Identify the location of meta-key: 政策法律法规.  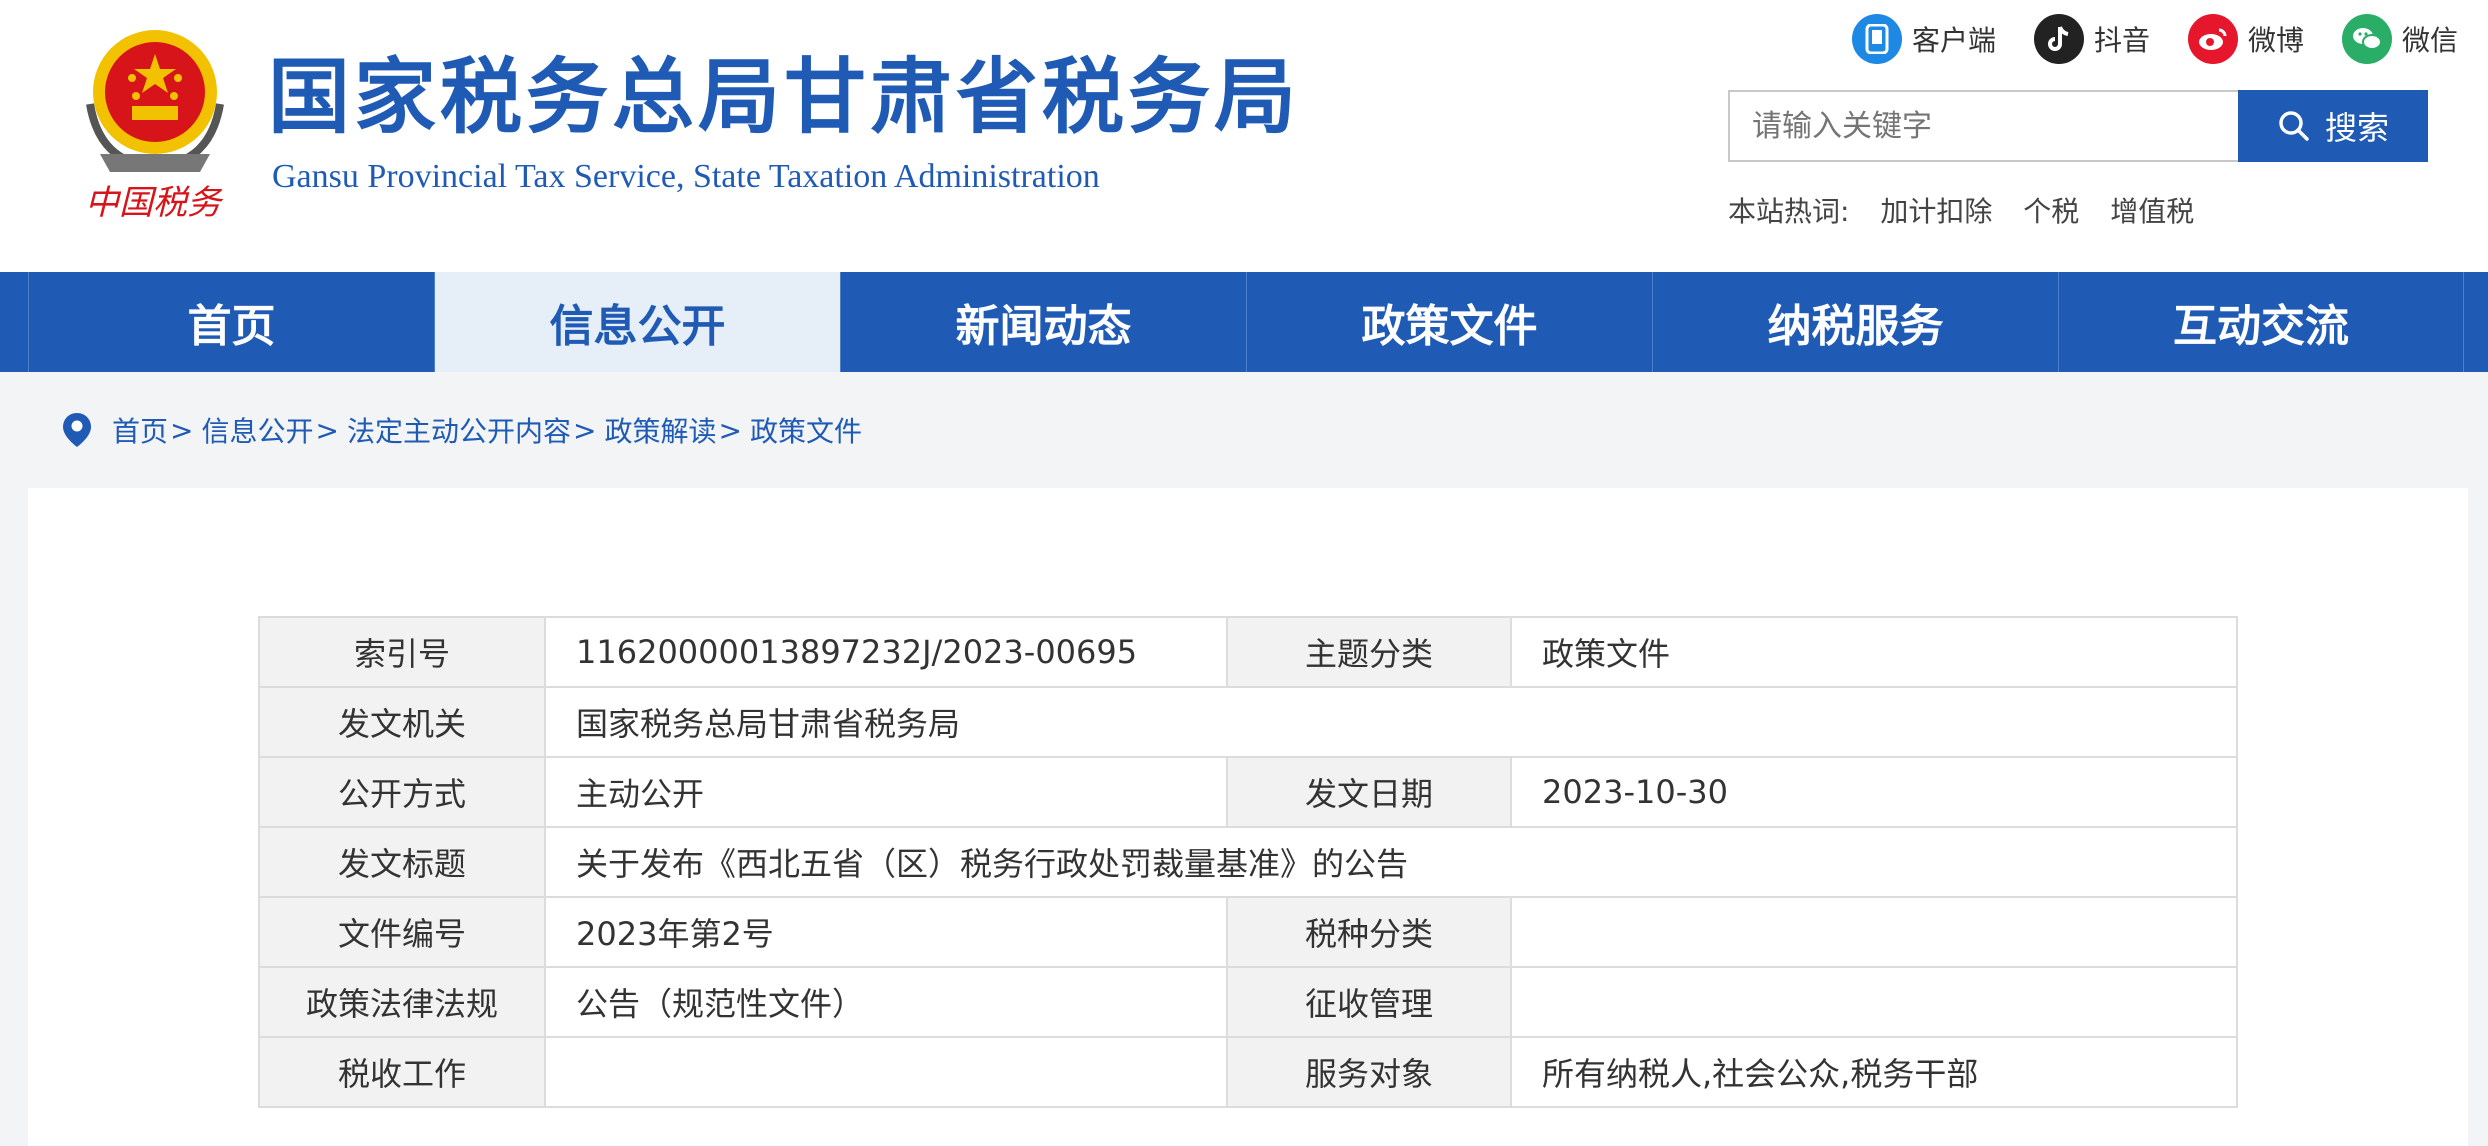
(402, 1002).